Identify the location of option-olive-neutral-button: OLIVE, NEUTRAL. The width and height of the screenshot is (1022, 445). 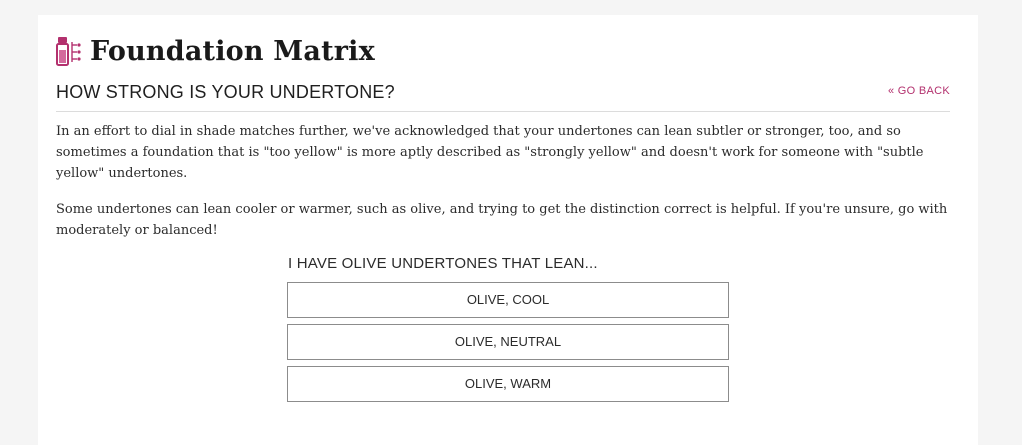
(508, 342).